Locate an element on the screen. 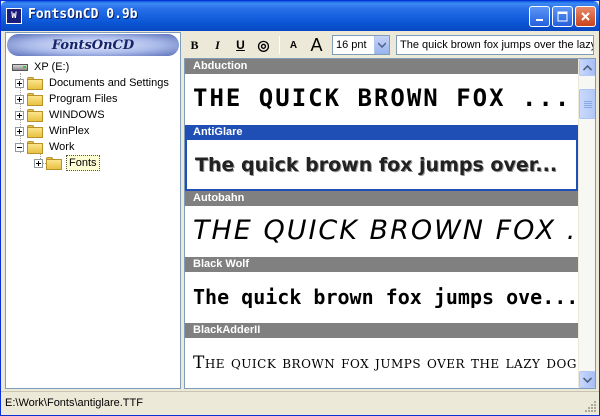 Image resolution: width=600 pixels, height=416 pixels. tree-item-documents-and-settings: Documents and Settings is located at coordinates (93, 83).